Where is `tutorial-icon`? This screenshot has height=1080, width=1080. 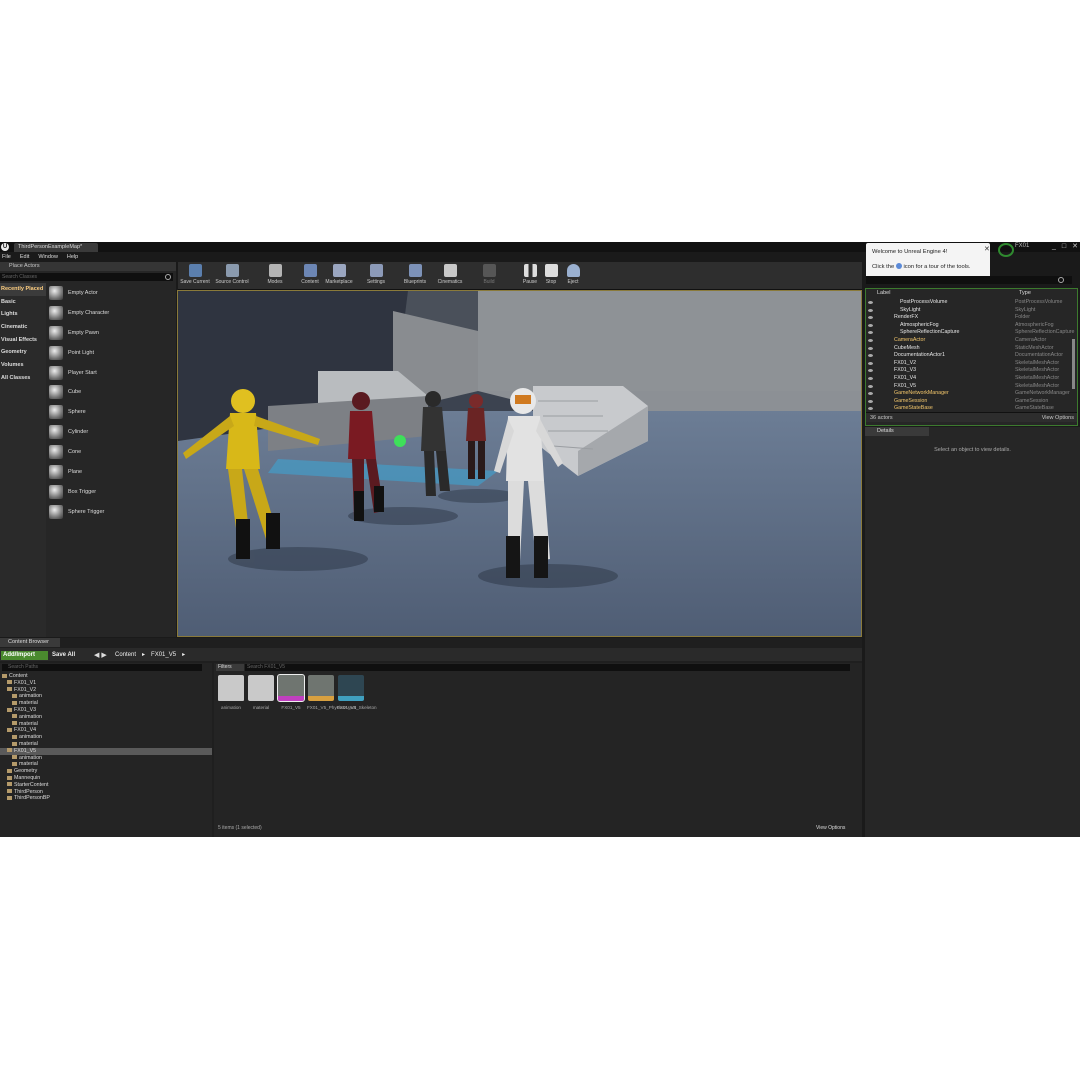
tutorial-icon is located at coordinates (898, 266).